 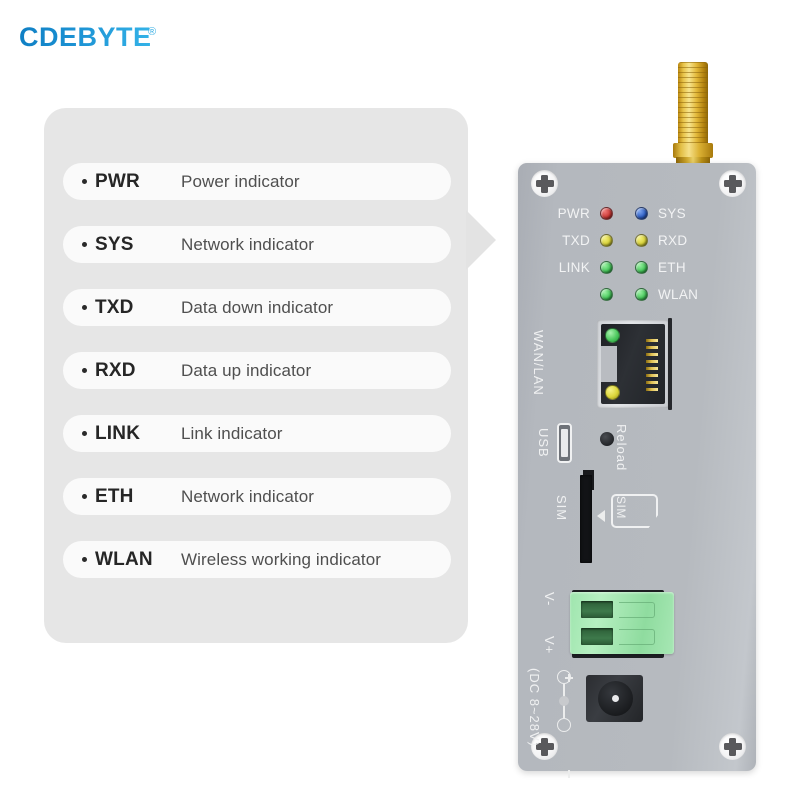 I want to click on polarity-negative-ring, so click(x=564, y=748).